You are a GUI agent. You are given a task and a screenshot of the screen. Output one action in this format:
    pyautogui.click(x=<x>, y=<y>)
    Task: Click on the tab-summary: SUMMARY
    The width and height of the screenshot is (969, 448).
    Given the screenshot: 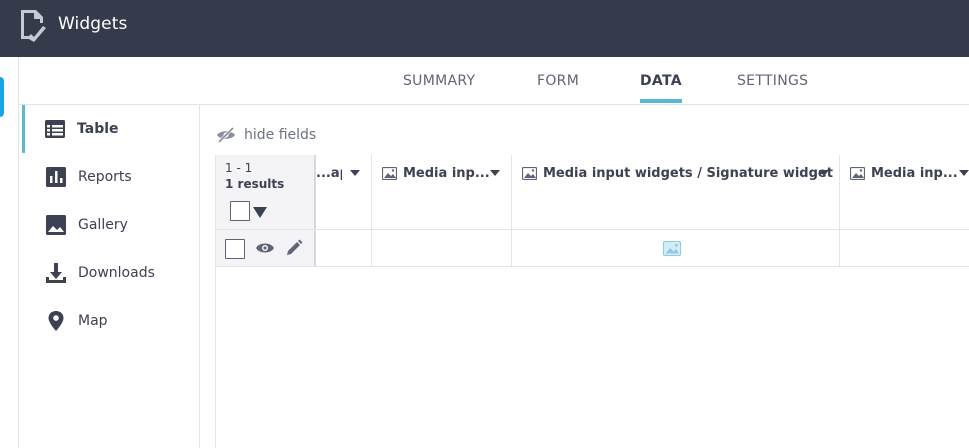 What is the action you would take?
    pyautogui.click(x=439, y=81)
    